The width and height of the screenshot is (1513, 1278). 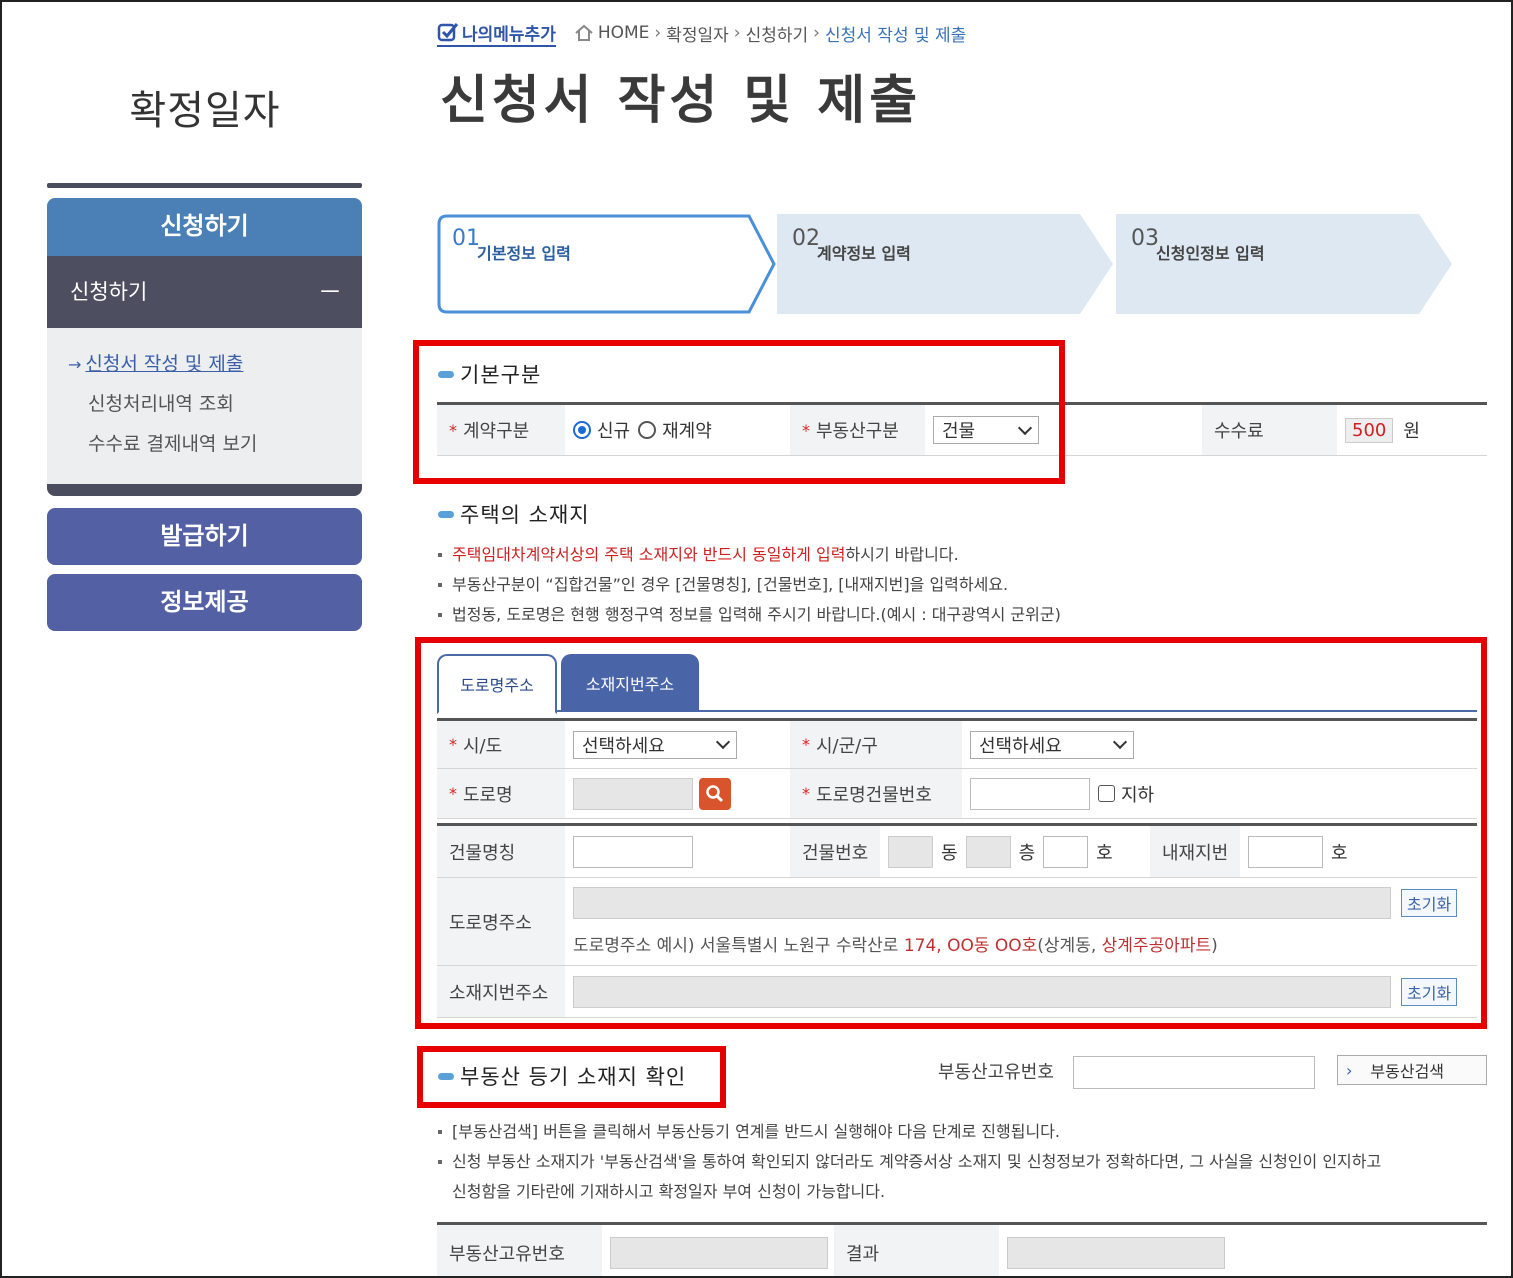 I want to click on property-uid-input, so click(x=1194, y=1072).